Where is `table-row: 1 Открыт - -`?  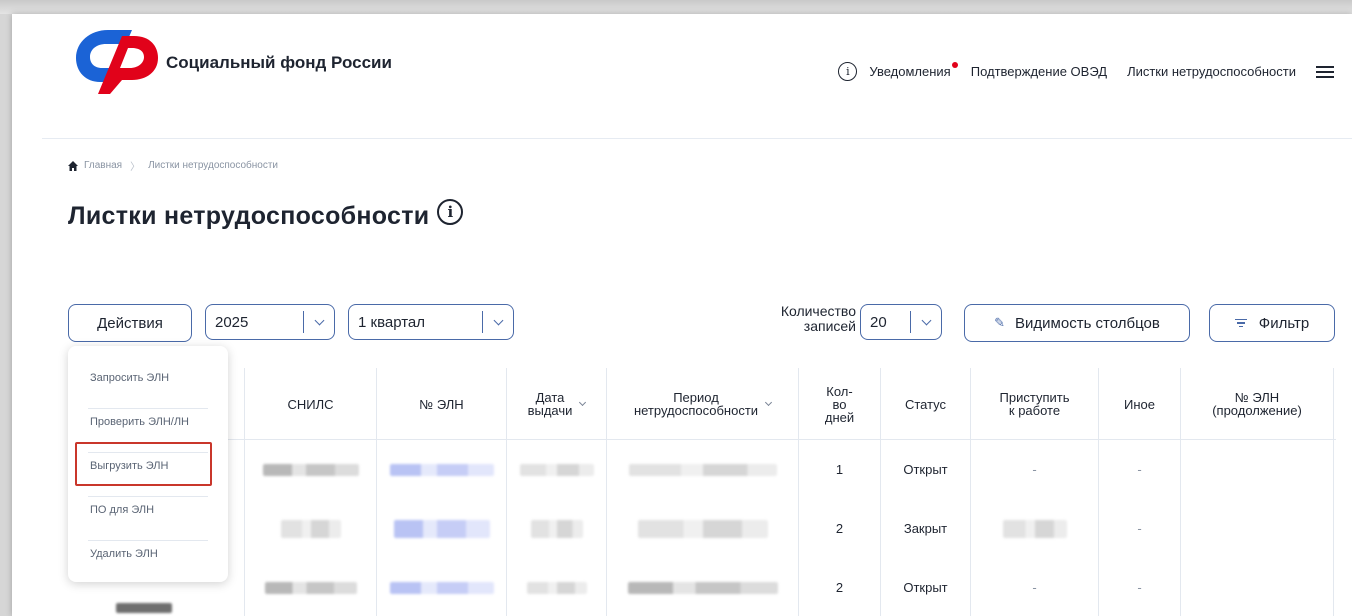 table-row: 1 Открыт - - is located at coordinates (702, 469).